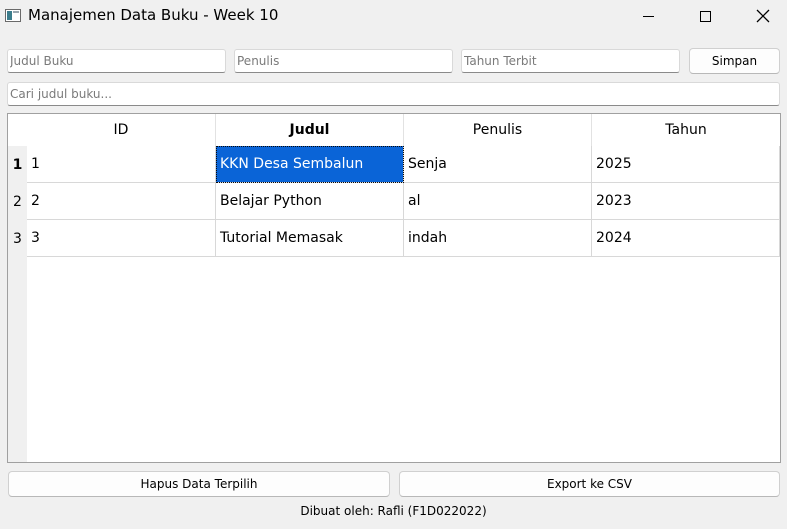  Describe the element at coordinates (310, 164) in the screenshot. I see `cell-judul-selected: KKN Desa Sembalun` at that location.